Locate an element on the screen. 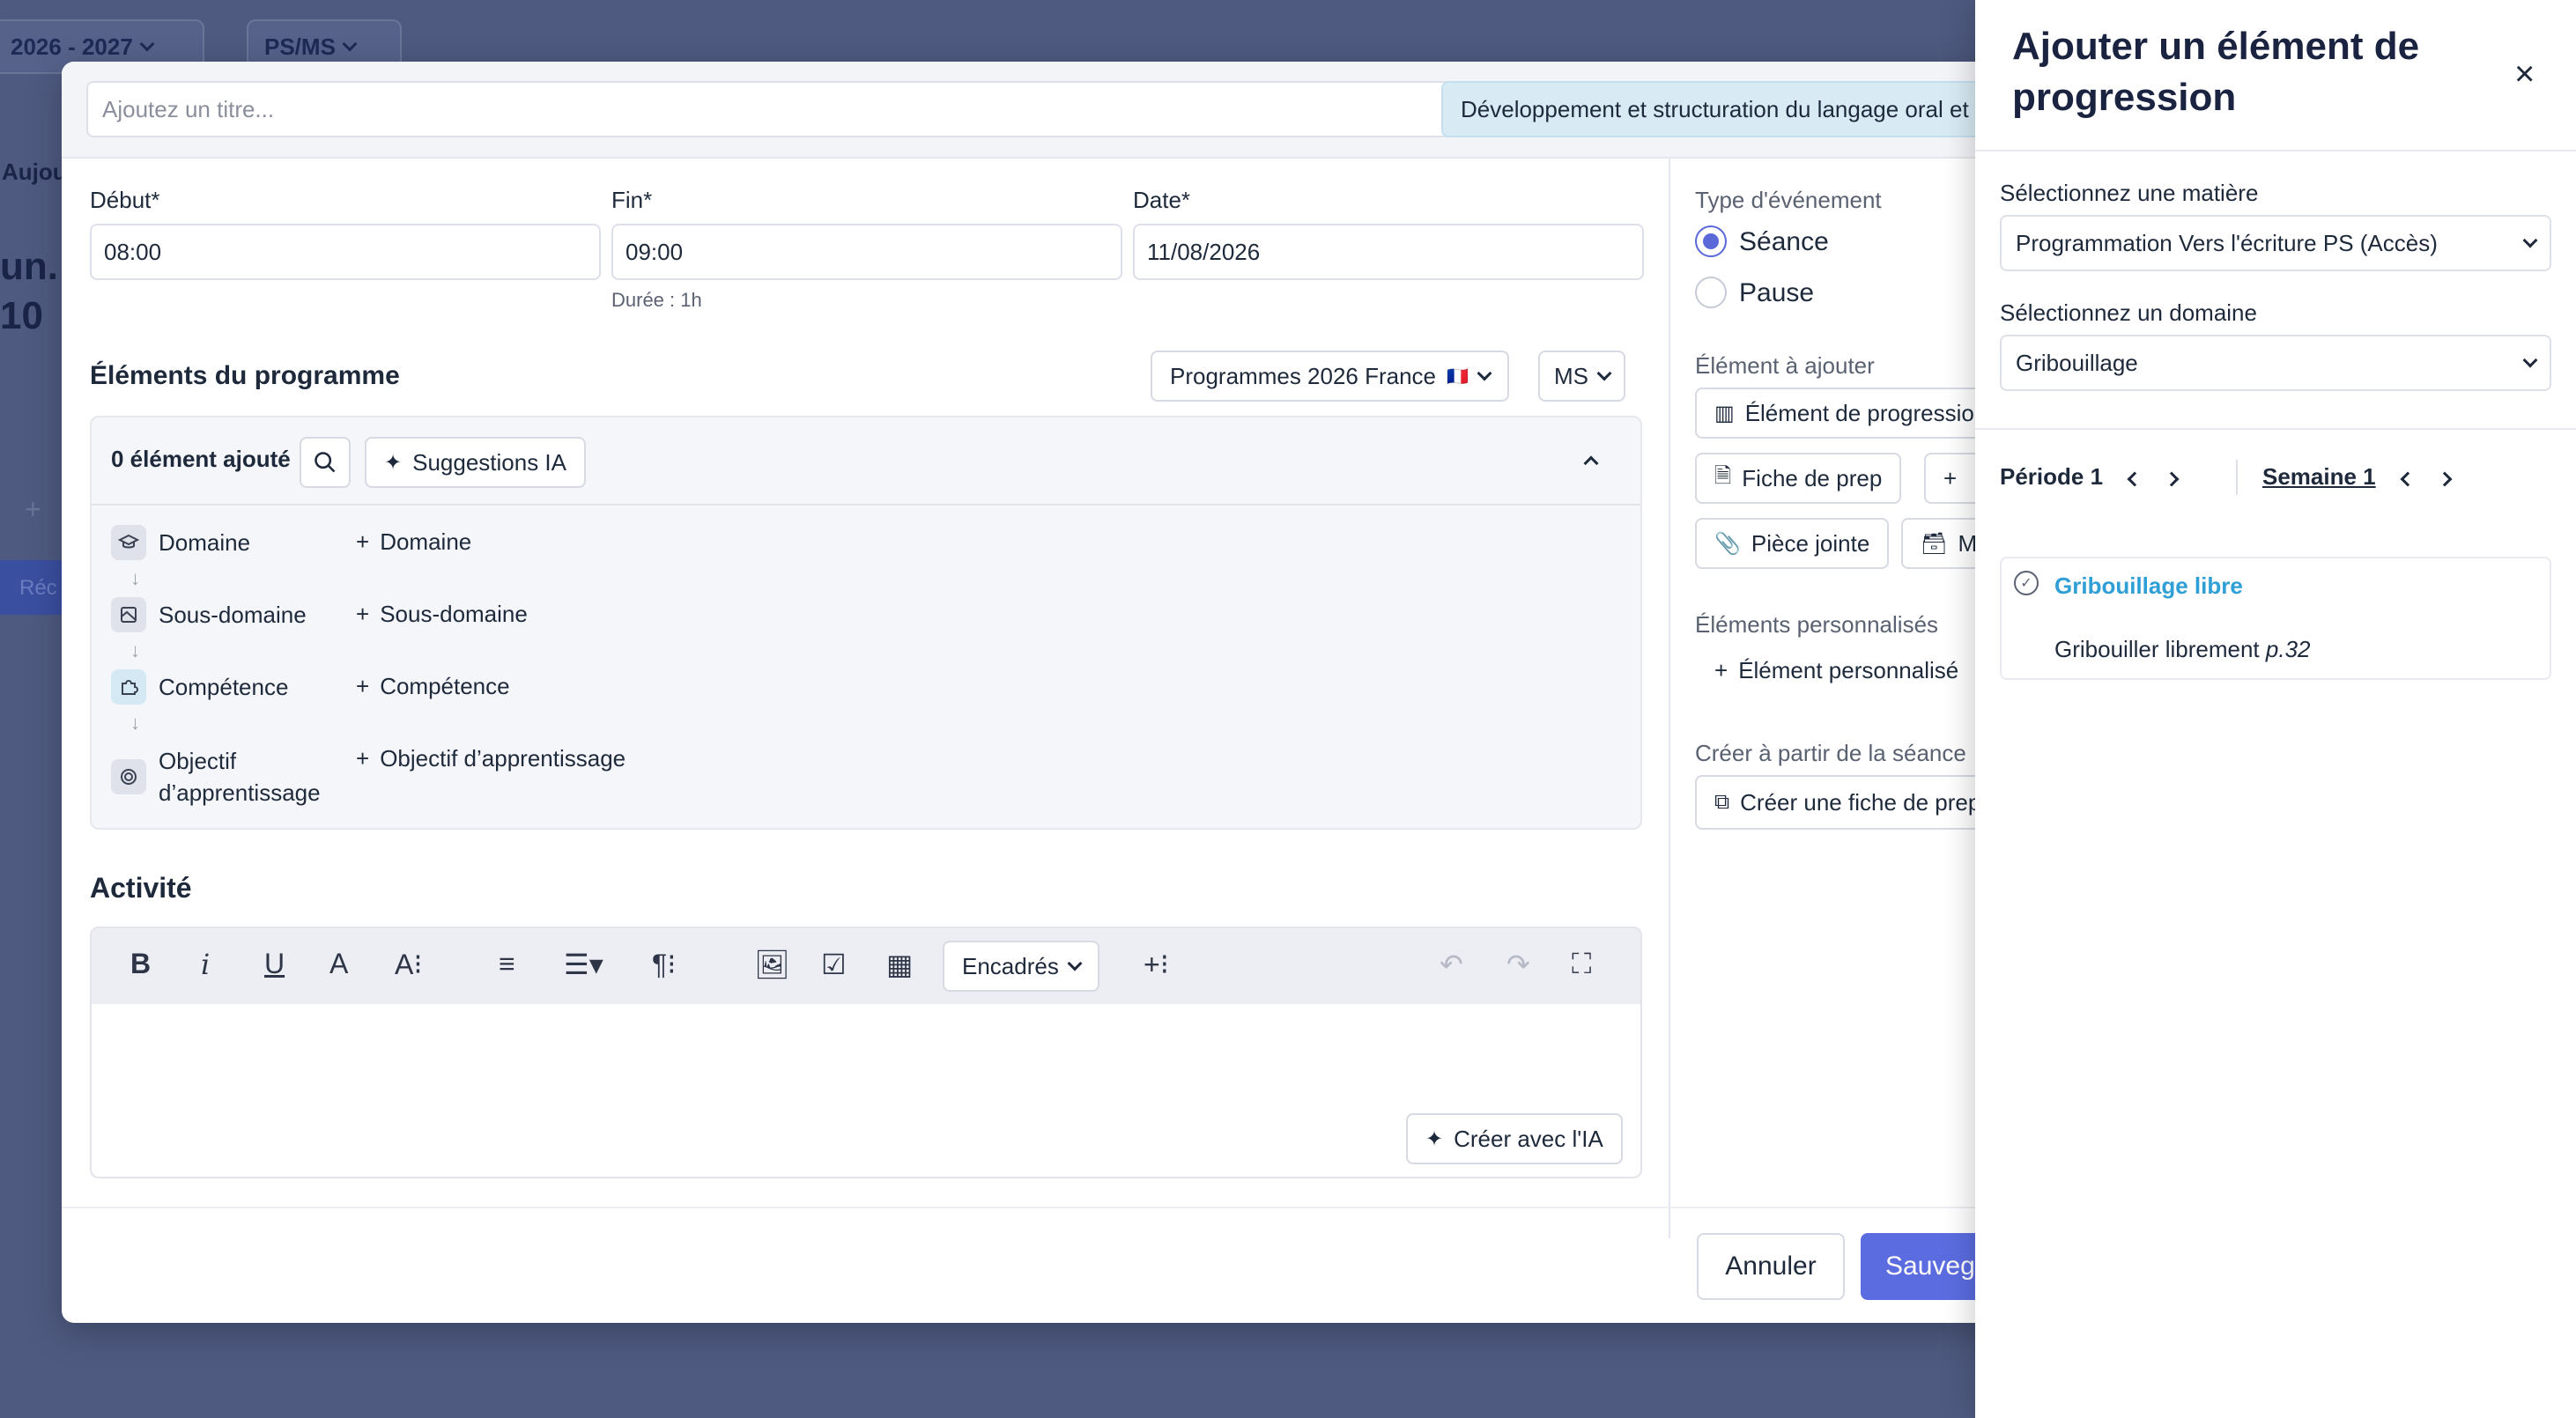  bg-day-label: un. is located at coordinates (29, 266).